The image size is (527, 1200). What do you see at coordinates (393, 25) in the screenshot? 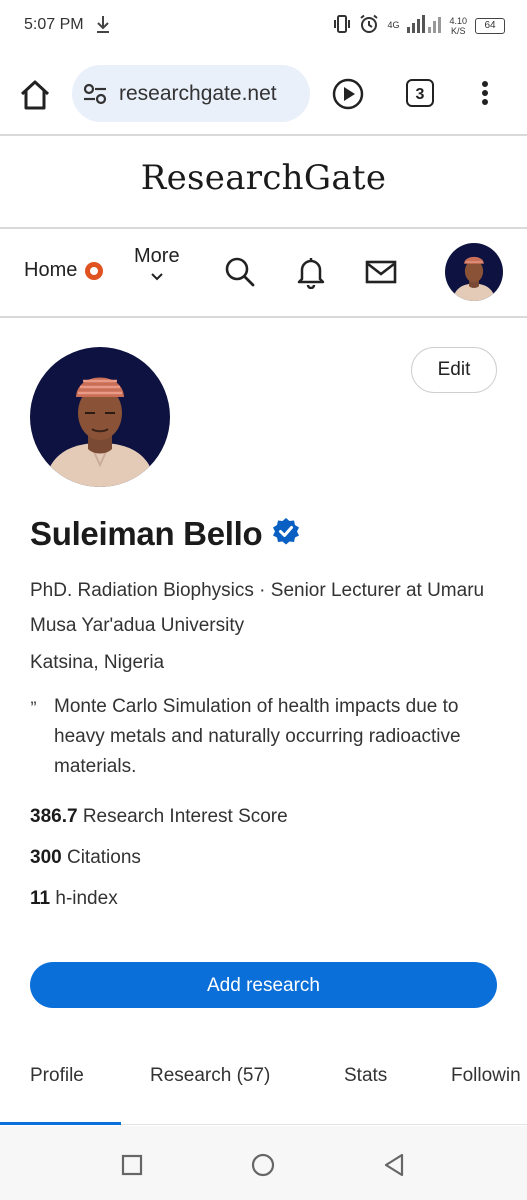
I see `network-label: 4G` at bounding box center [393, 25].